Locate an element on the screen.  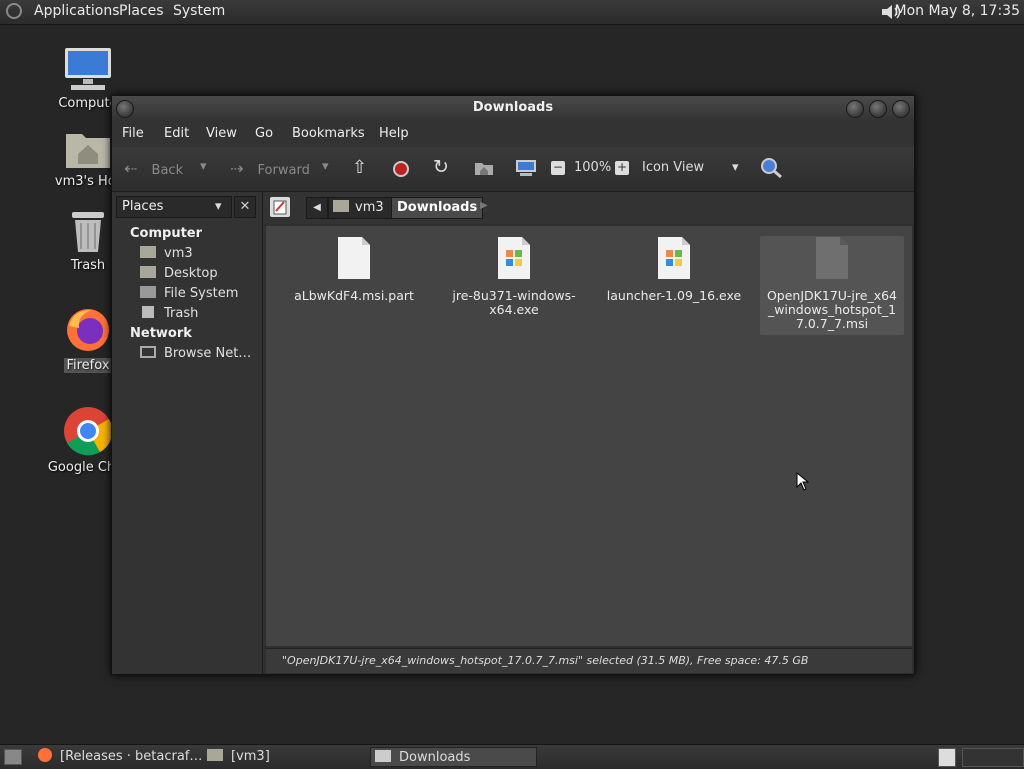
up-arrow-icon: ⇧ is located at coordinates (360, 167).